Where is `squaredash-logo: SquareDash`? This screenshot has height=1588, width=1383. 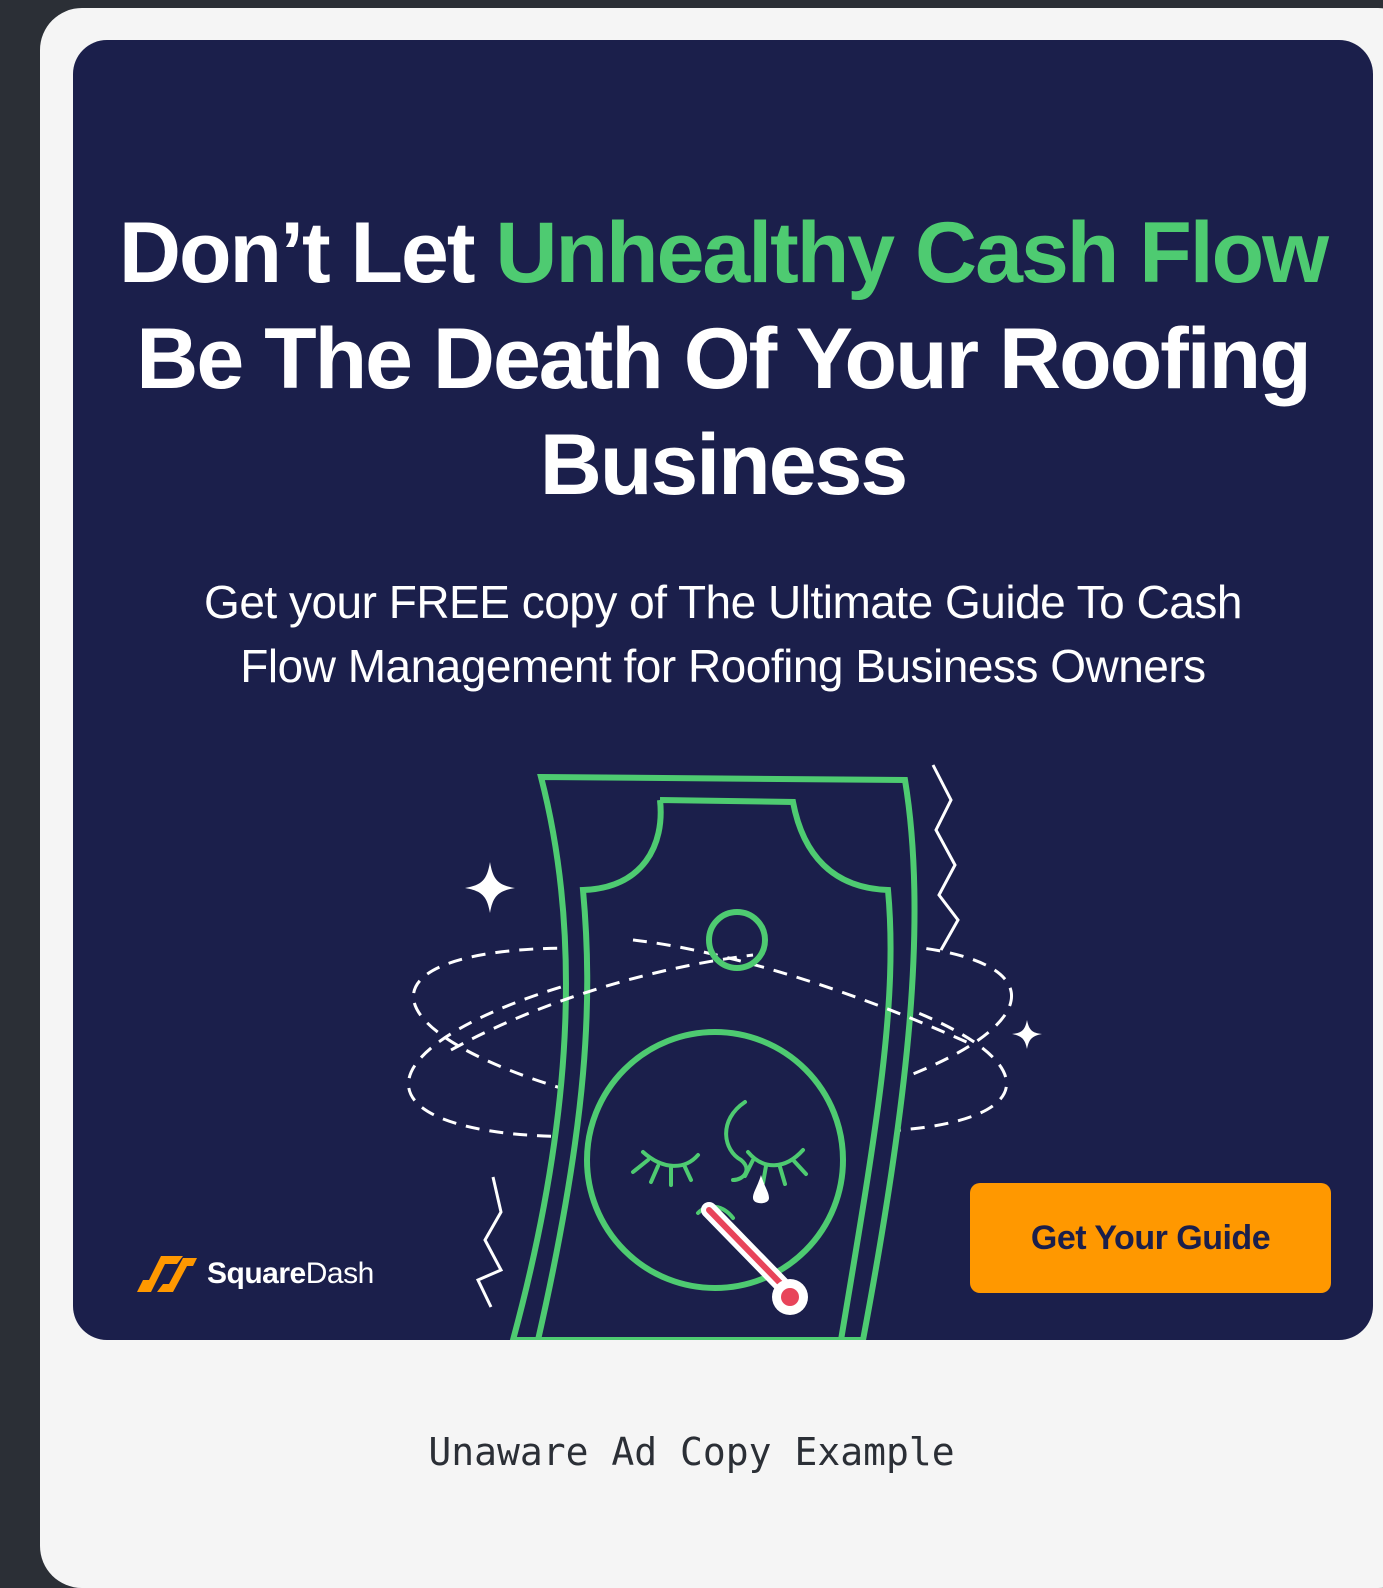 squaredash-logo: SquareDash is located at coordinates (252, 1274).